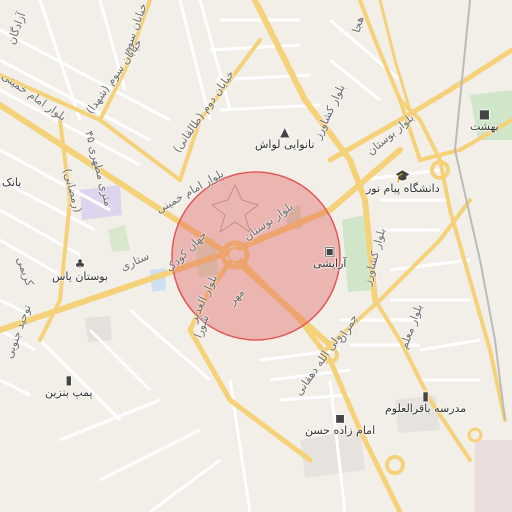  I want to click on poi-bakery: ▲ نانوایی لواش, so click(284, 138).